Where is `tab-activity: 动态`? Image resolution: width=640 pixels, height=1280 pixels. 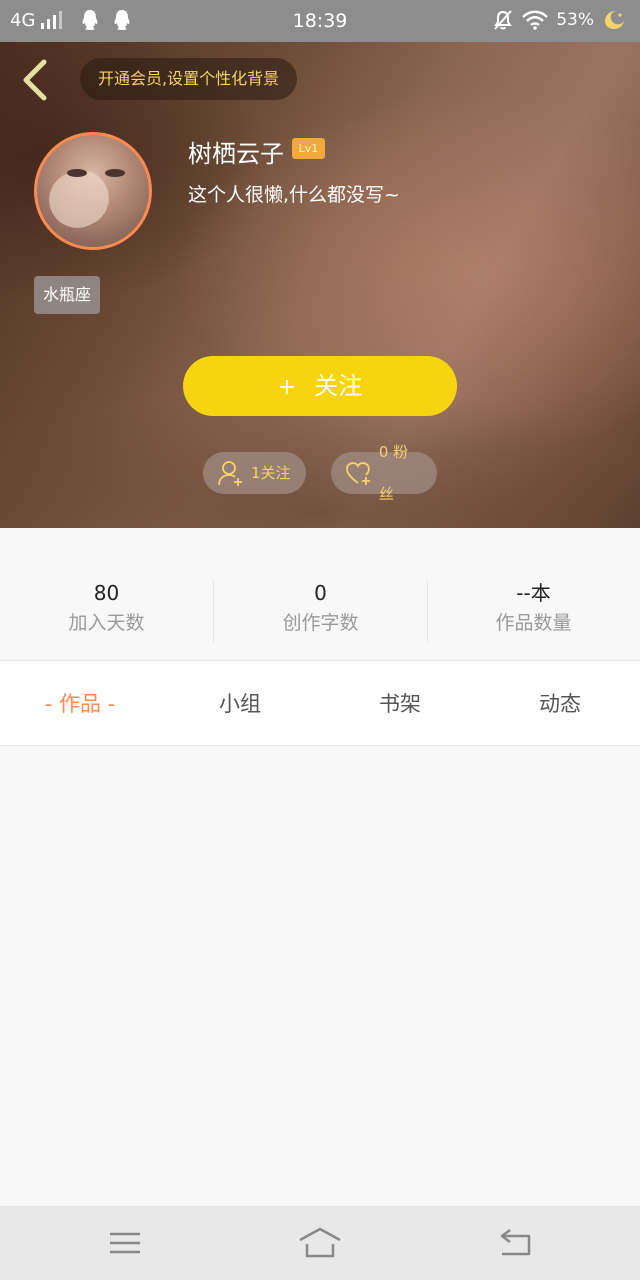
tab-activity: 动态 is located at coordinates (560, 704).